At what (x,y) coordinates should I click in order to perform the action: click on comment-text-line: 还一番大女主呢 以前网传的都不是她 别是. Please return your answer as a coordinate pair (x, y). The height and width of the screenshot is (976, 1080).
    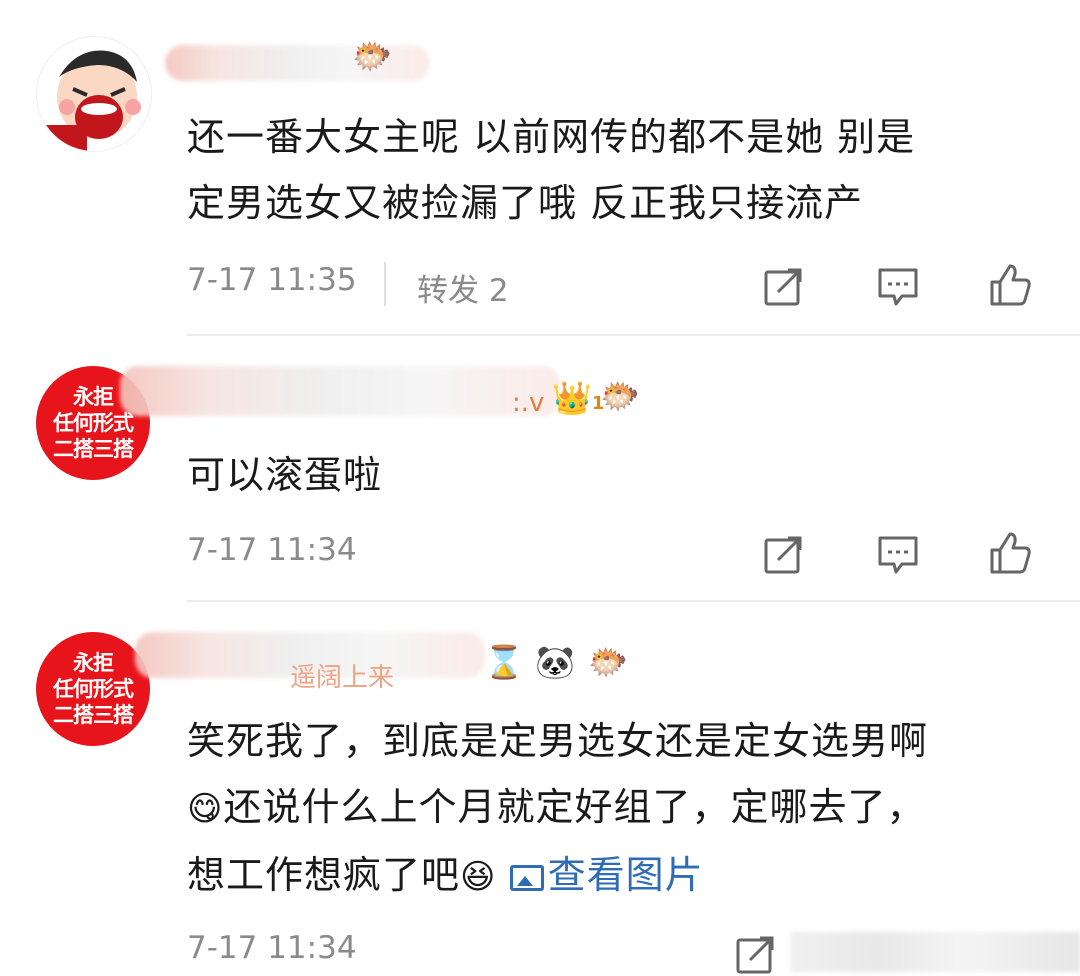
    Looking at the image, I should click on (551, 137).